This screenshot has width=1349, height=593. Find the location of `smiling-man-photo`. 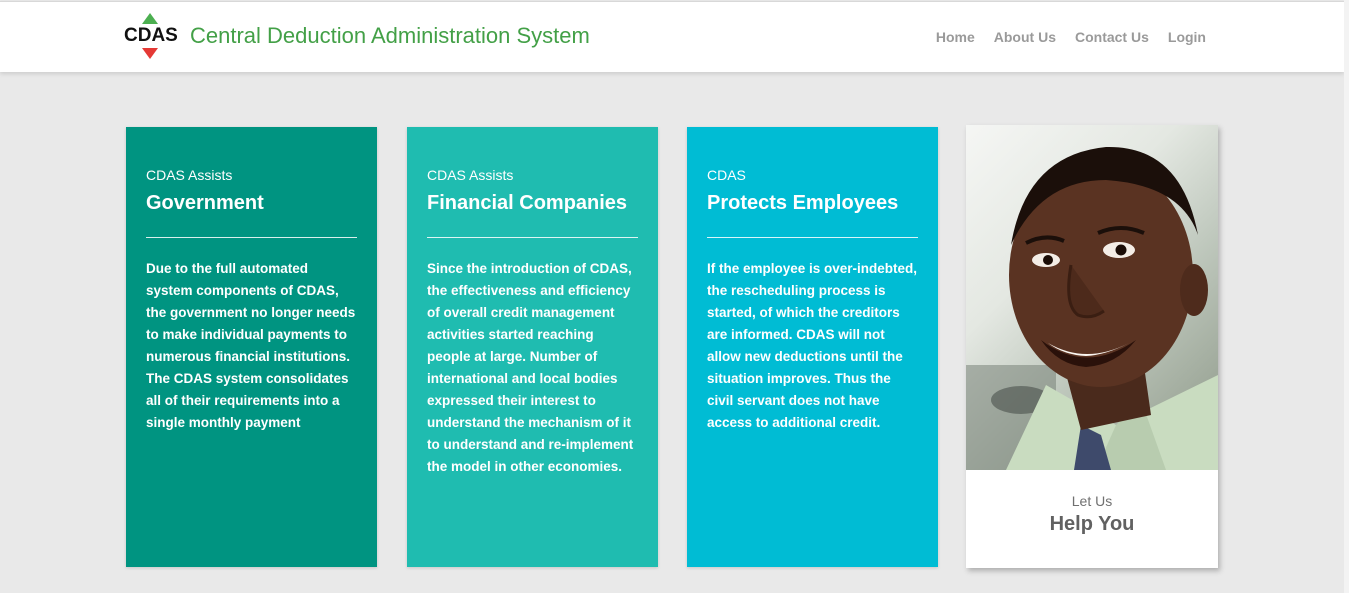

smiling-man-photo is located at coordinates (1092, 297).